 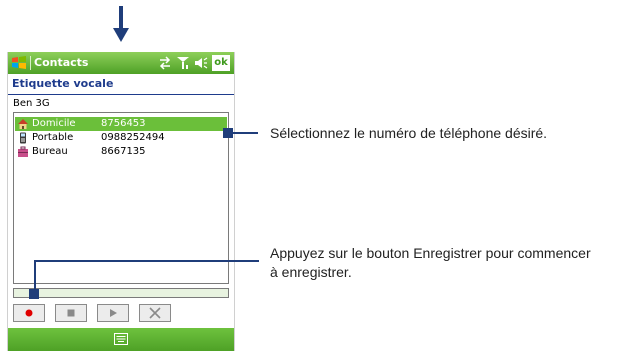 I want to click on stop-icon, so click(x=71, y=313).